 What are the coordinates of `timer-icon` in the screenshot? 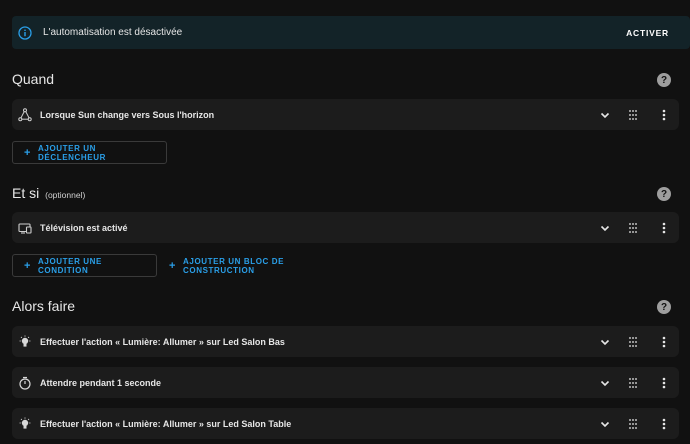 It's located at (25, 383).